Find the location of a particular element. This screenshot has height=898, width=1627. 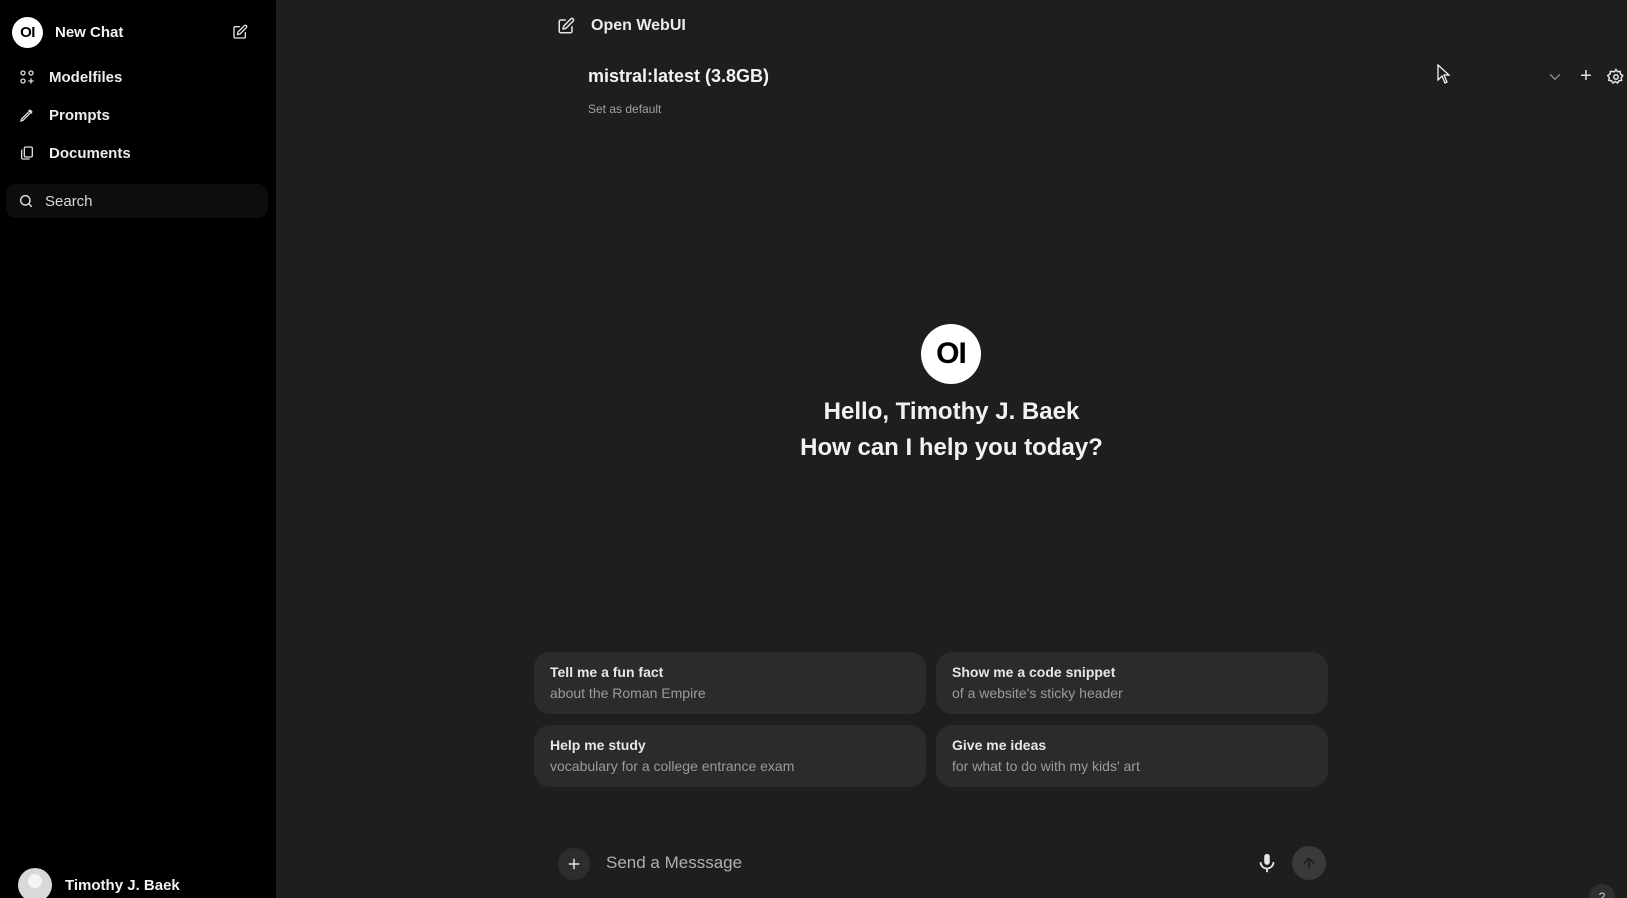

pencil-icon is located at coordinates (27, 115).